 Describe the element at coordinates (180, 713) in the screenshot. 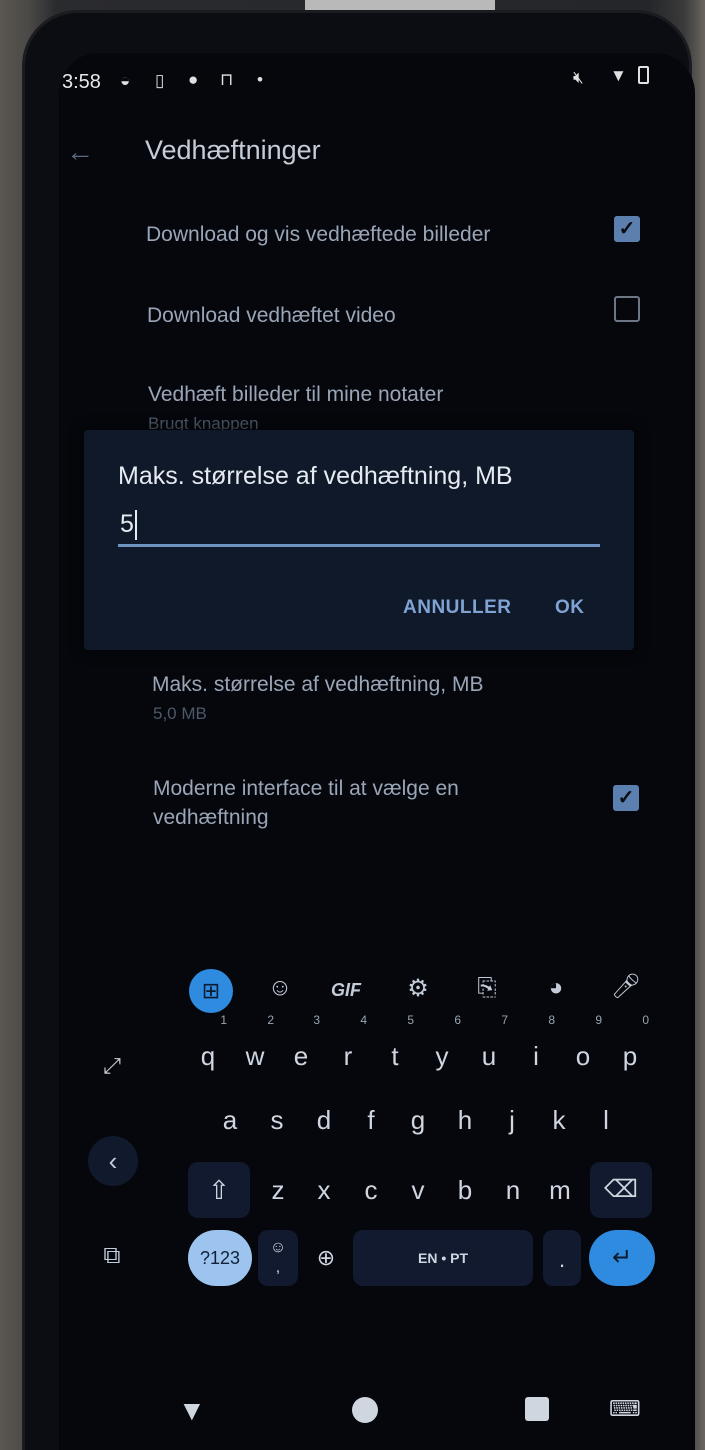

I see `pref-max-size-summary: 5,0 MB` at that location.